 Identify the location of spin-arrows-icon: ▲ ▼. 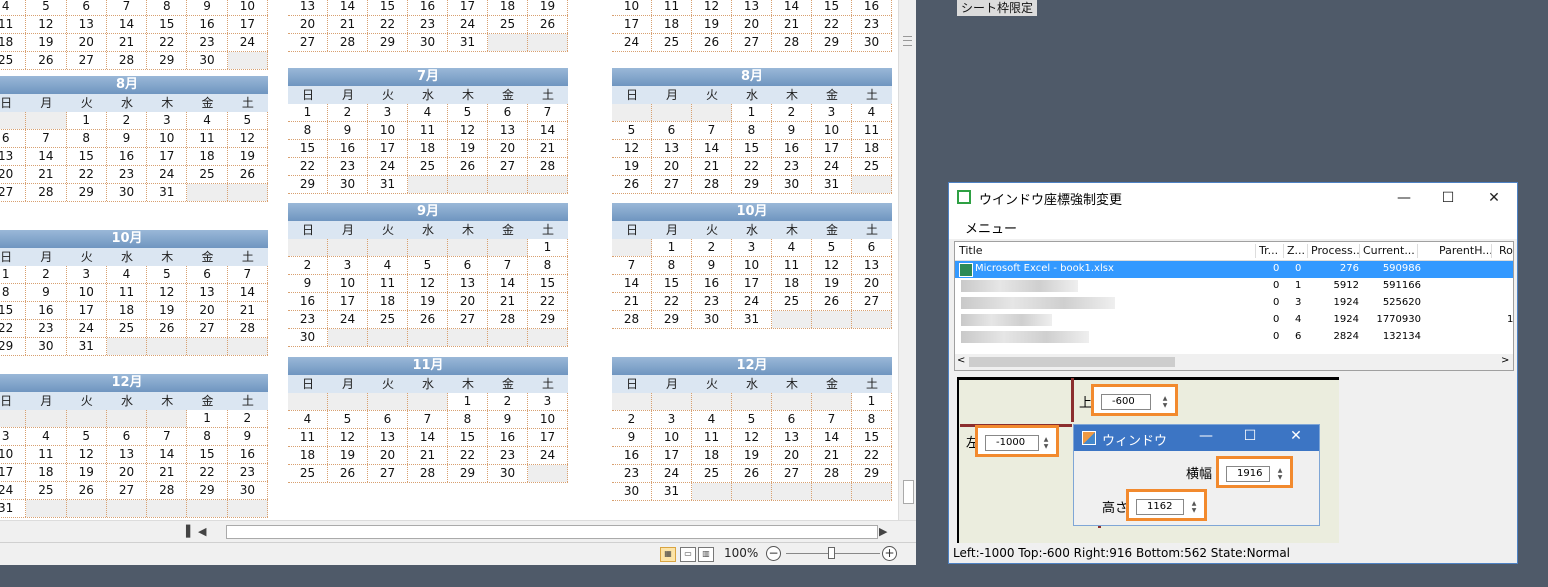
(1165, 402).